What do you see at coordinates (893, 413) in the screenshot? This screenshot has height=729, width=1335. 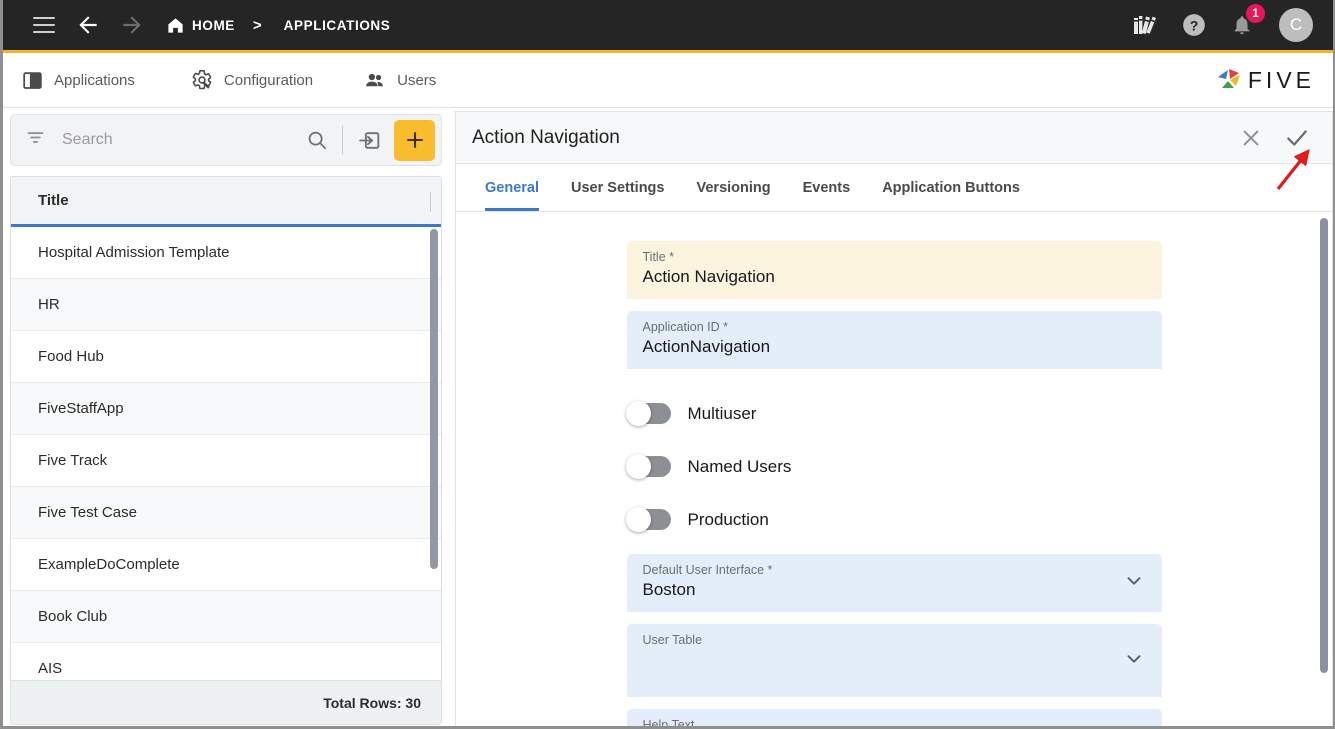 I see `toggle-row-multiuser: Multiuser` at bounding box center [893, 413].